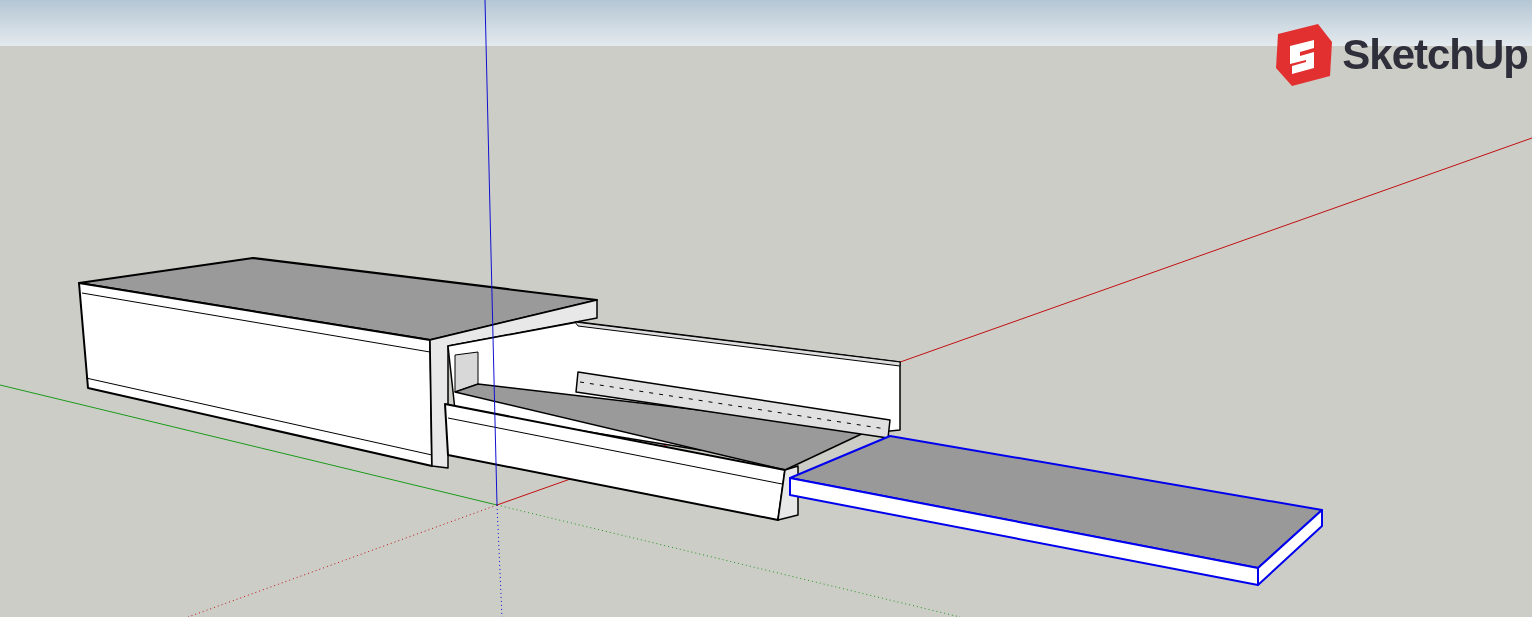 The width and height of the screenshot is (1532, 617). Describe the element at coordinates (1304, 55) in the screenshot. I see `logo-icon` at that location.